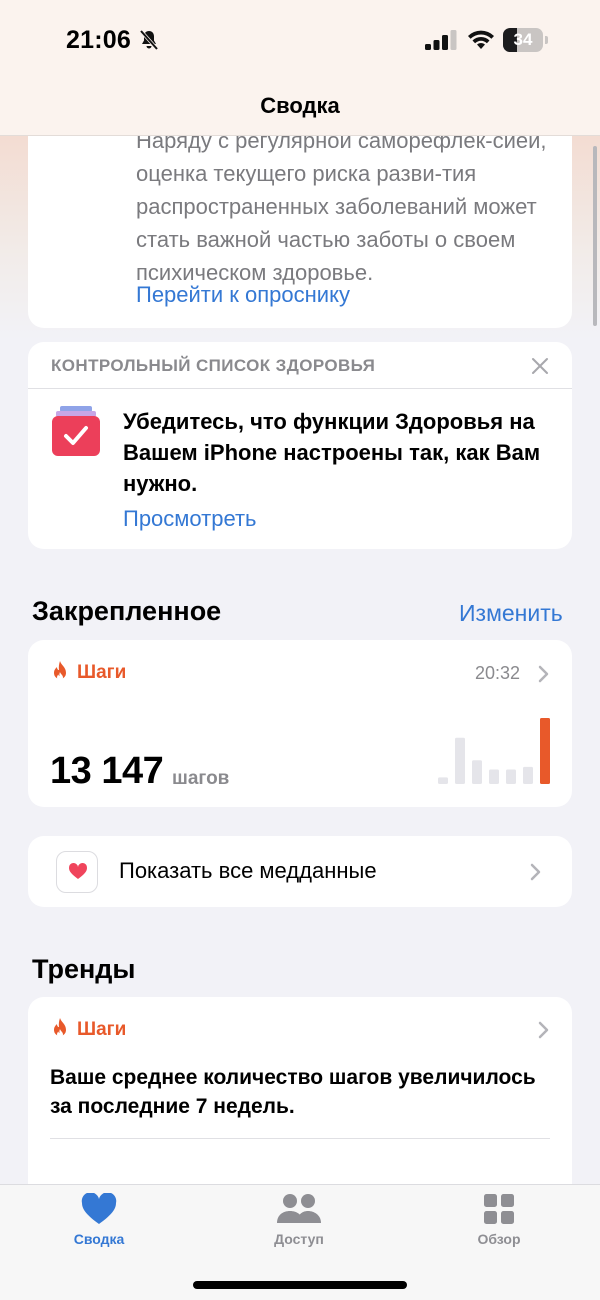  What do you see at coordinates (299, 1208) in the screenshot?
I see `people-icon` at bounding box center [299, 1208].